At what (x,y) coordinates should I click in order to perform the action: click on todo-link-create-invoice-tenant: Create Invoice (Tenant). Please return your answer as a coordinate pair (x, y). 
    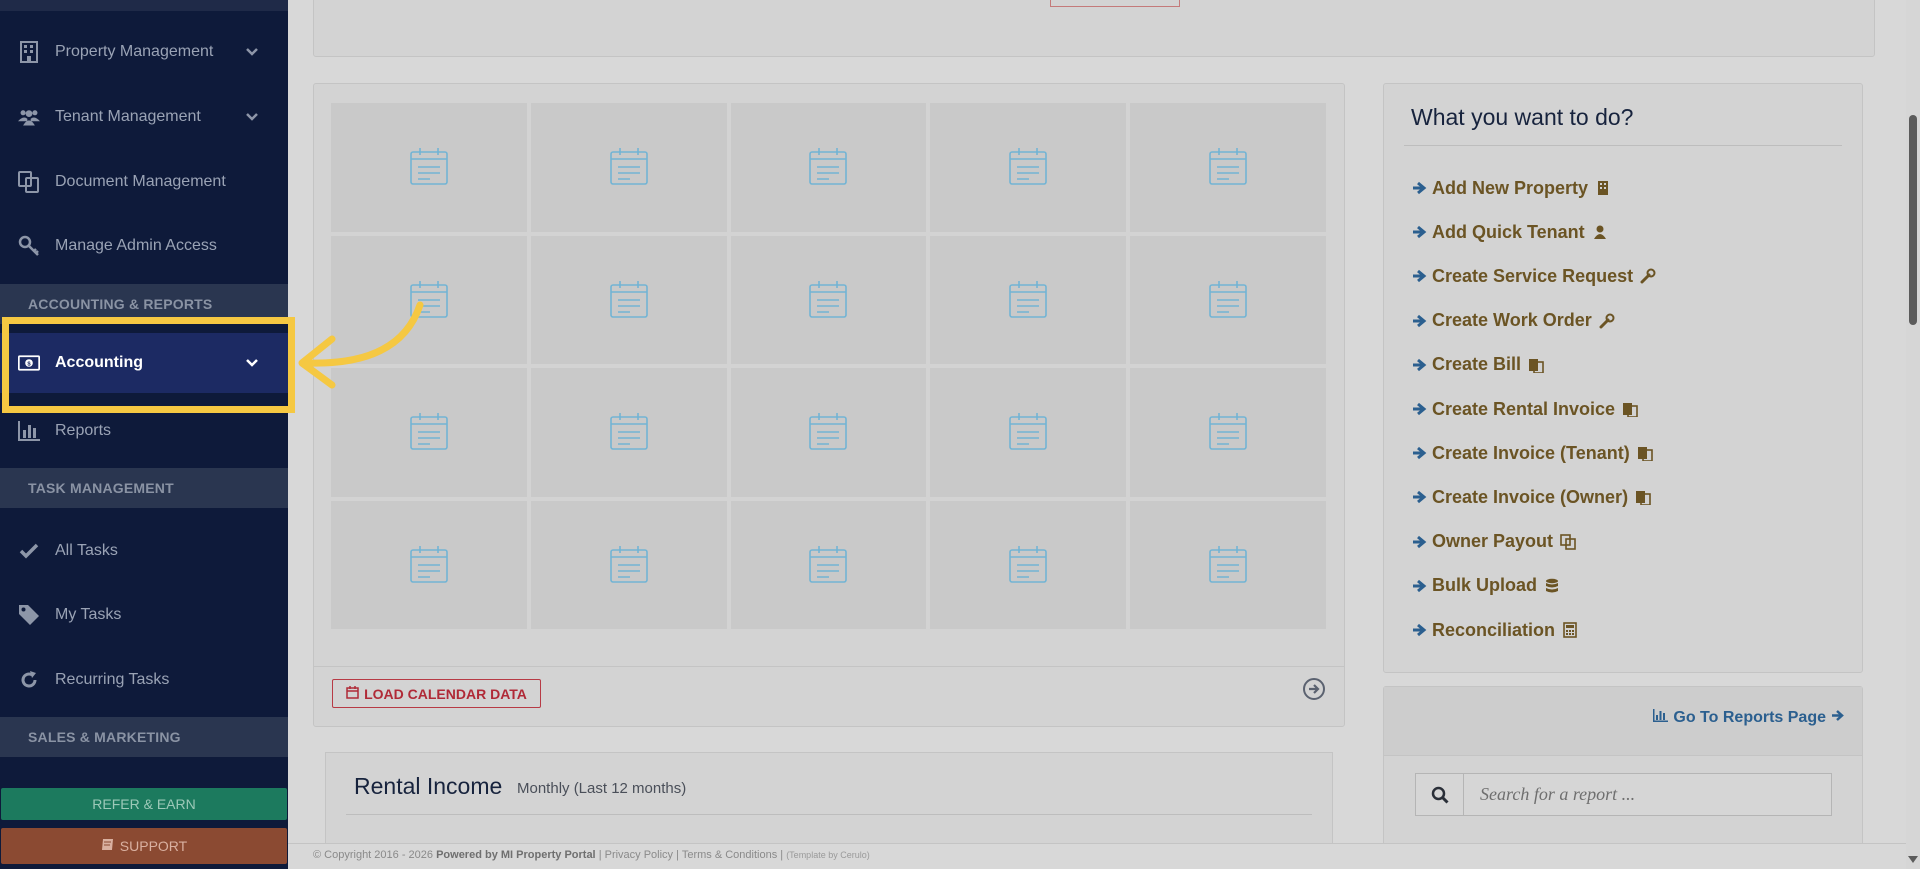
    Looking at the image, I should click on (1532, 453).